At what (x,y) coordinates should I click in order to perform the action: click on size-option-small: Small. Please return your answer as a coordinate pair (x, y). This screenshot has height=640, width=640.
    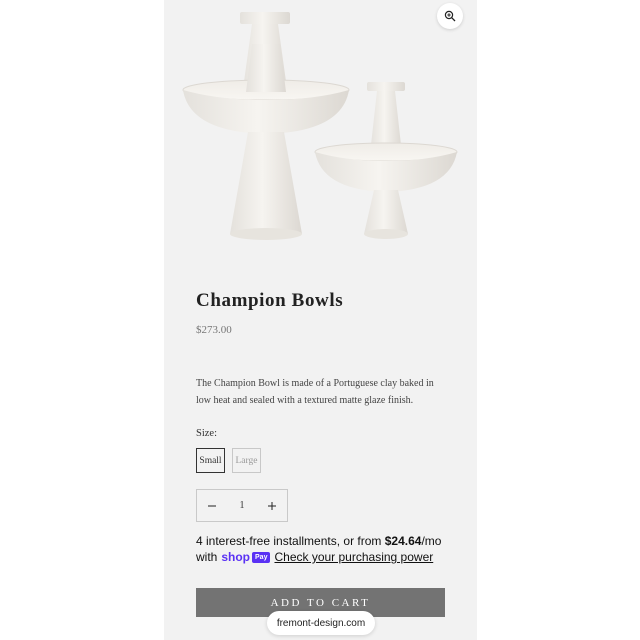
    Looking at the image, I should click on (210, 460).